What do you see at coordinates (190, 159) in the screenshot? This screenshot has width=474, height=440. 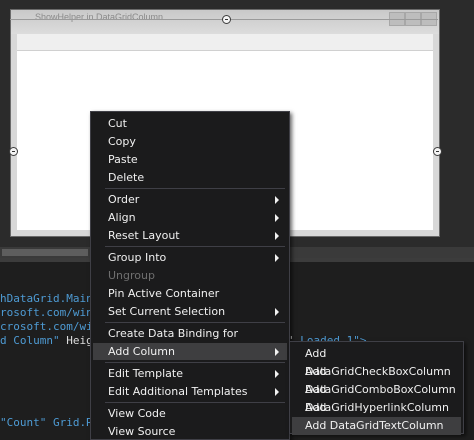 I see `menu-item-paste: Paste` at bounding box center [190, 159].